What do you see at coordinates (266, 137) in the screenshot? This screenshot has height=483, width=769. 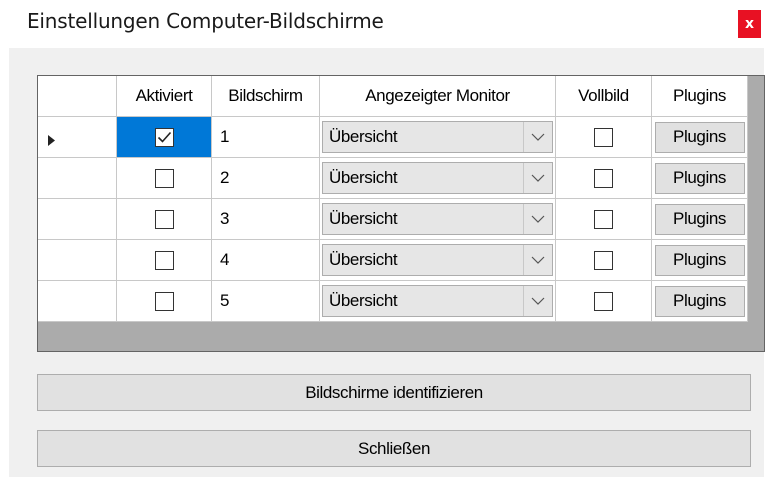 I see `cell-bildschirm: 1` at bounding box center [266, 137].